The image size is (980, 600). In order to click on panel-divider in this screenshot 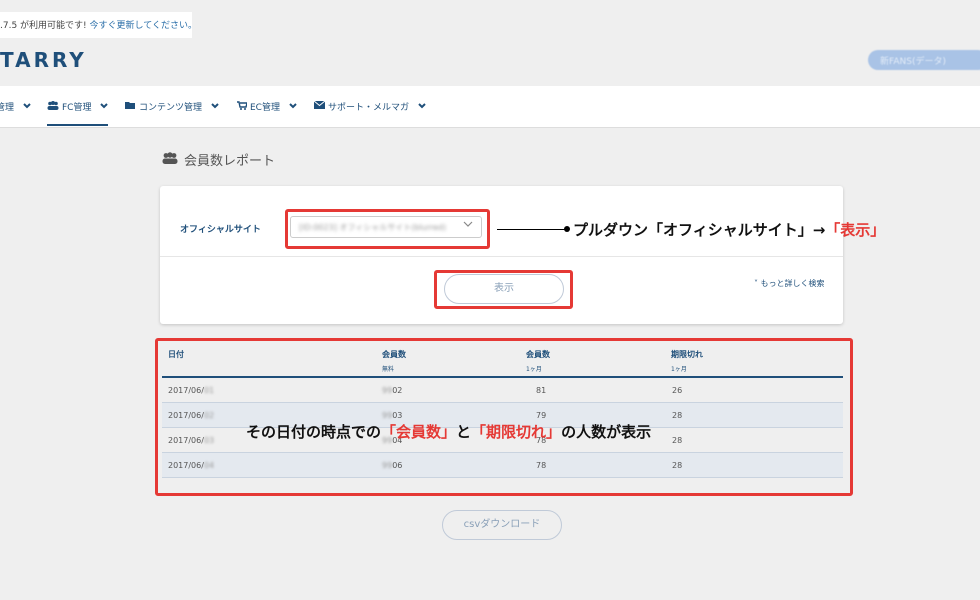, I will do `click(501, 256)`.